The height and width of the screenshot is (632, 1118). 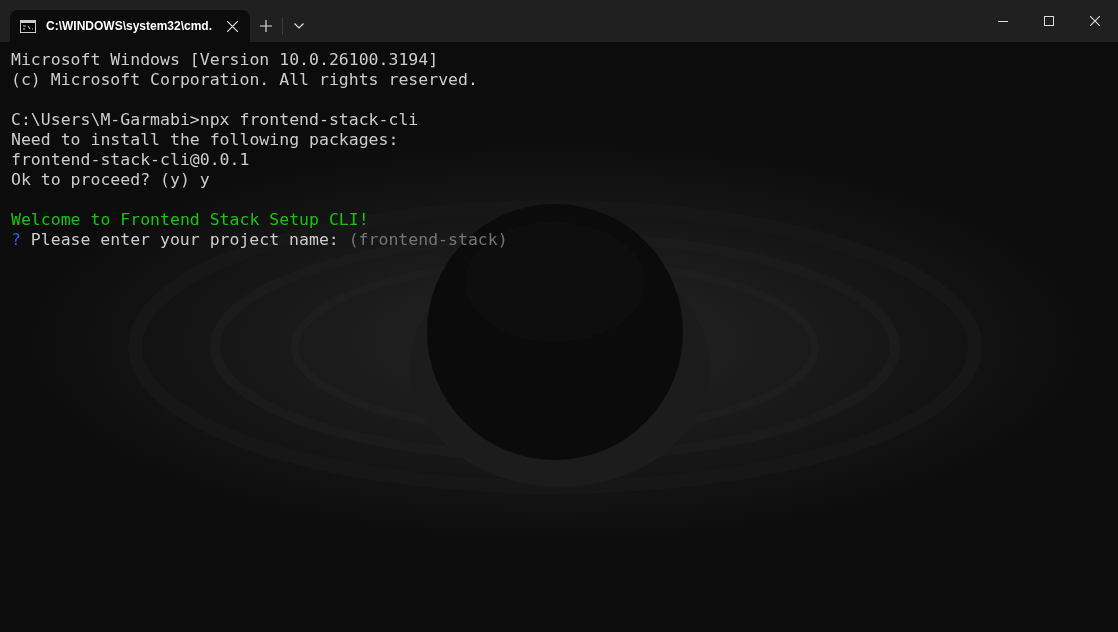 What do you see at coordinates (184, 240) in the screenshot?
I see `output-line: Please enter your project name:` at bounding box center [184, 240].